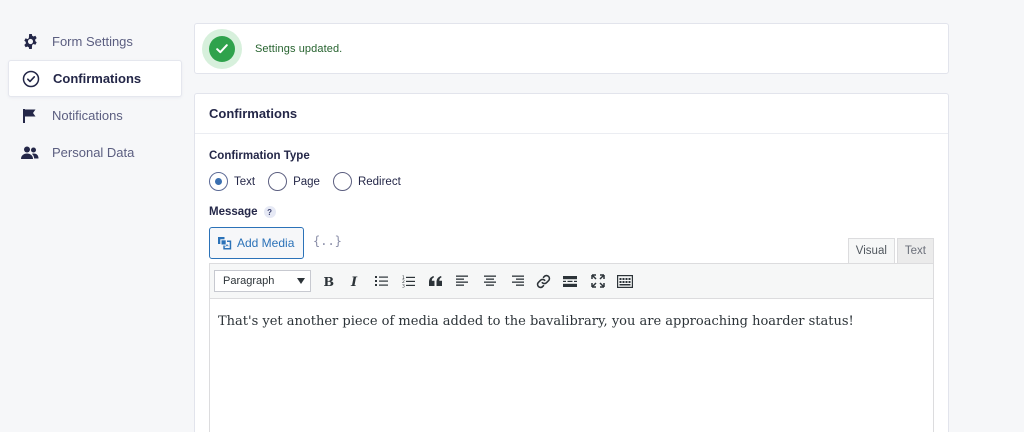 This screenshot has height=432, width=1024. Describe the element at coordinates (92, 41) in the screenshot. I see `sidebar-item-label: Form Settings` at that location.